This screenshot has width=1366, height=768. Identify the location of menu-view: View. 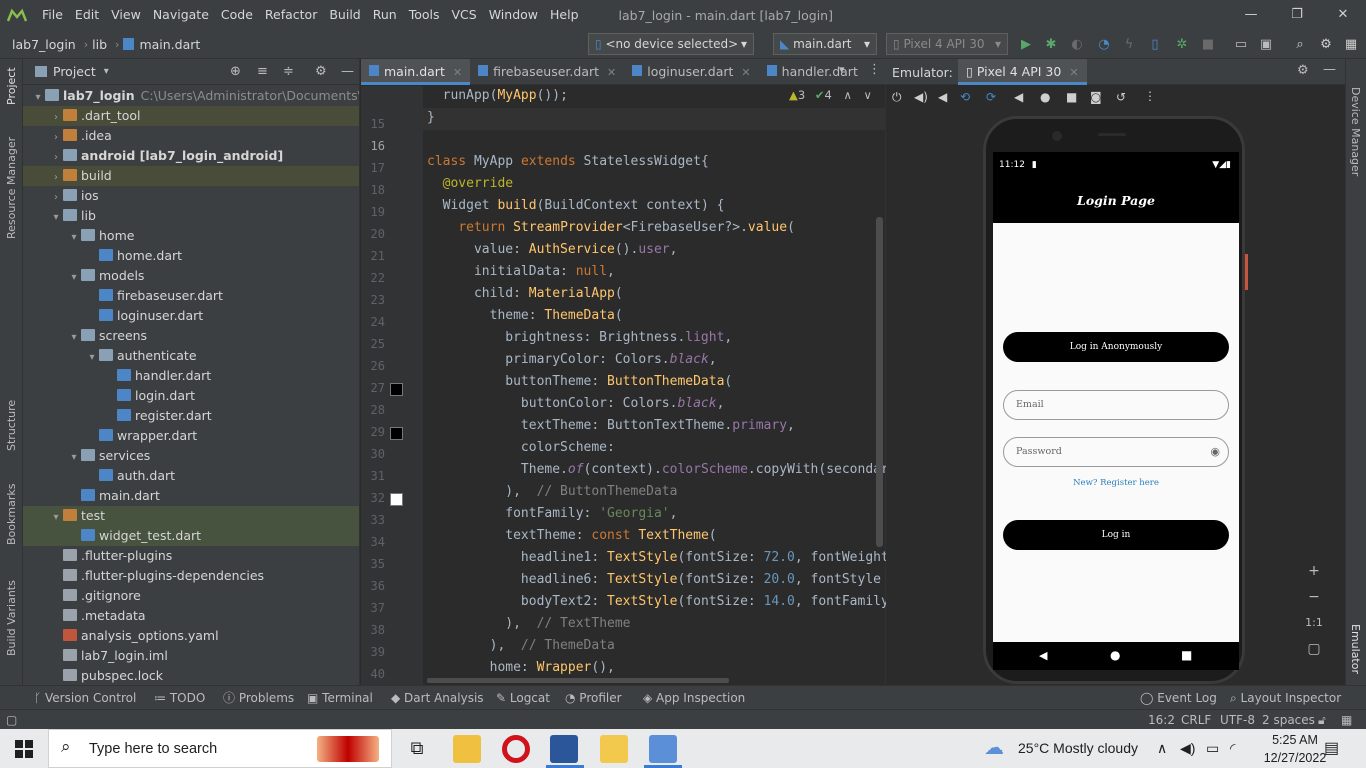
(126, 15).